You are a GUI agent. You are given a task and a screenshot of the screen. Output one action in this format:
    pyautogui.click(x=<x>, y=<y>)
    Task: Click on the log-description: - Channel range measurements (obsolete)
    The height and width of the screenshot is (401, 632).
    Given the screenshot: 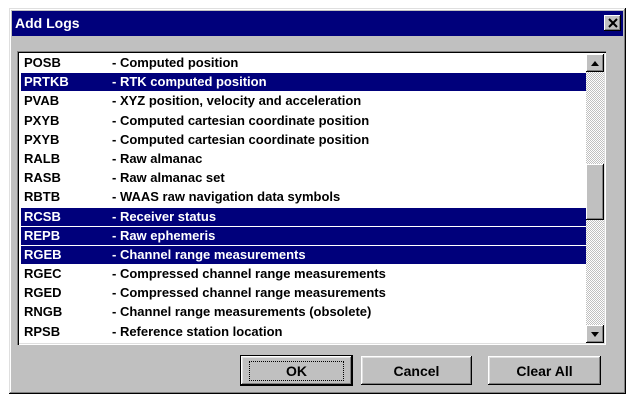 What is the action you would take?
    pyautogui.click(x=242, y=312)
    